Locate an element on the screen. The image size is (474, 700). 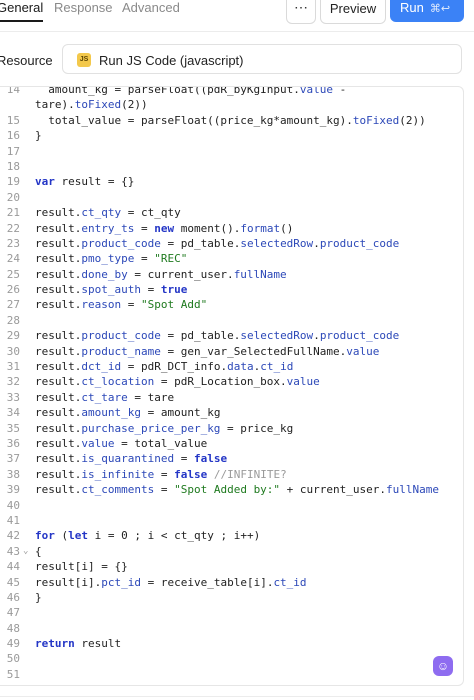
line-number: 49 is located at coordinates (13, 644).